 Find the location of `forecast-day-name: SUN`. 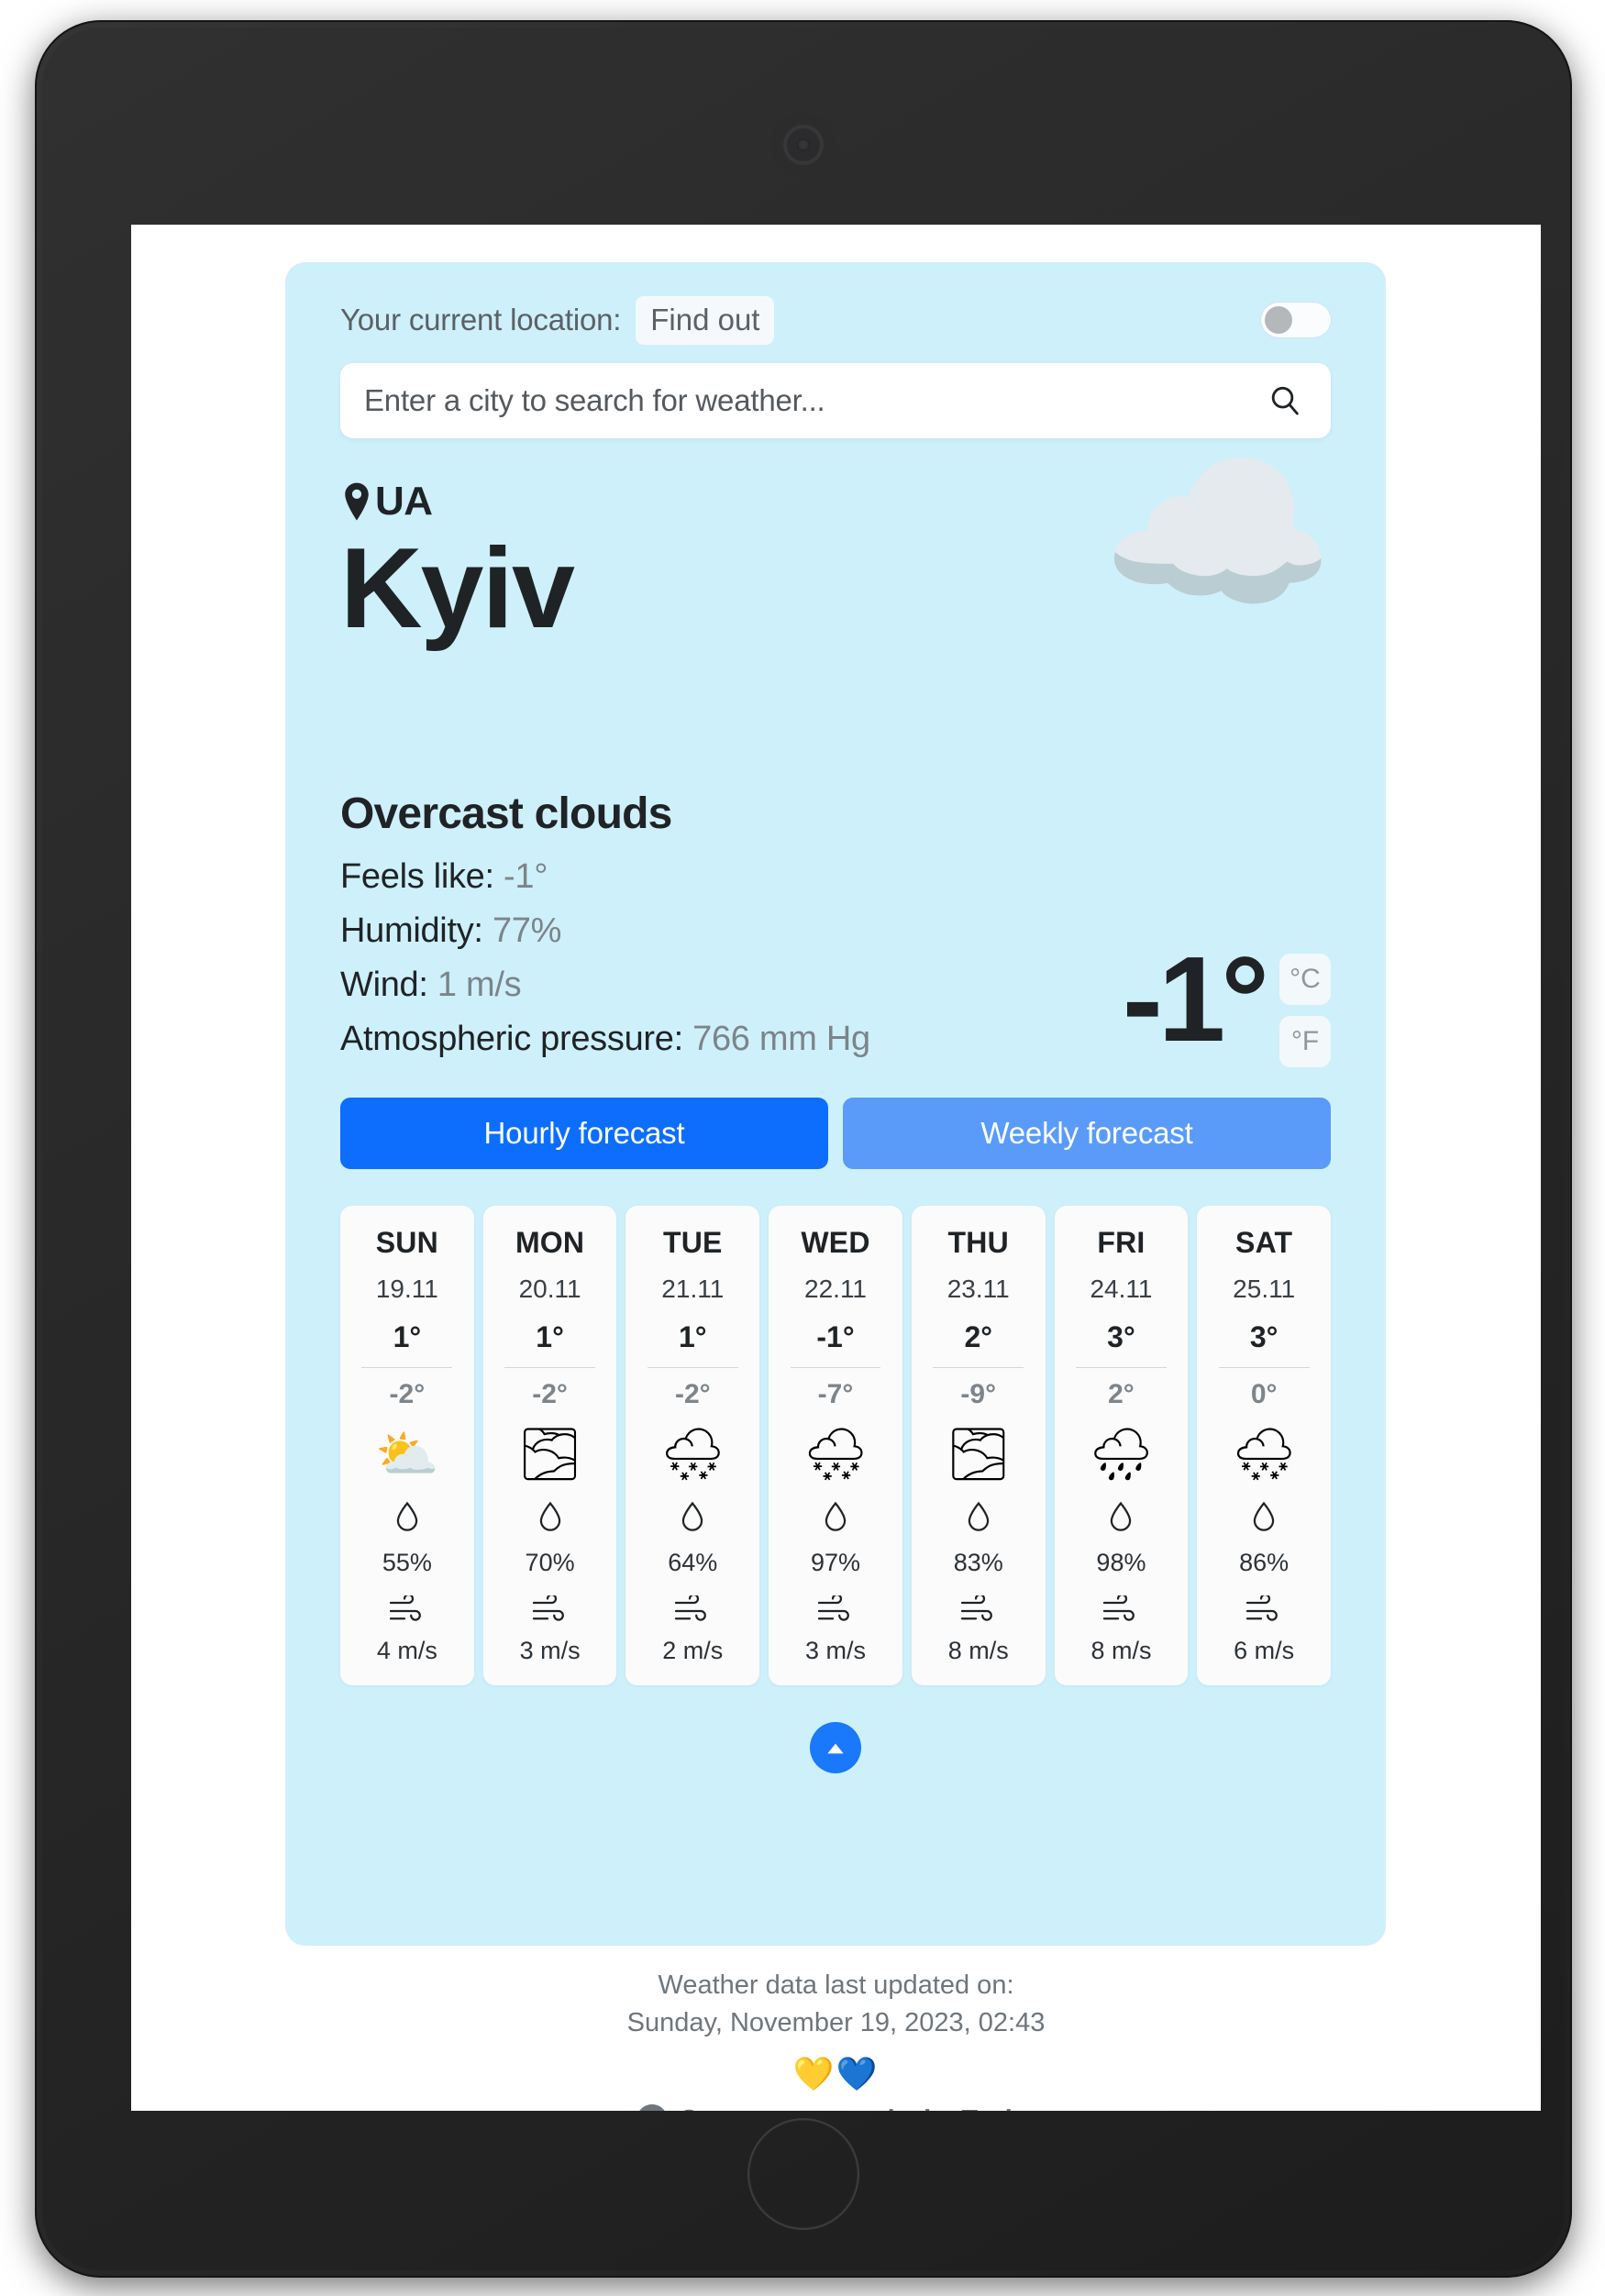

forecast-day-name: SUN is located at coordinates (406, 1242).